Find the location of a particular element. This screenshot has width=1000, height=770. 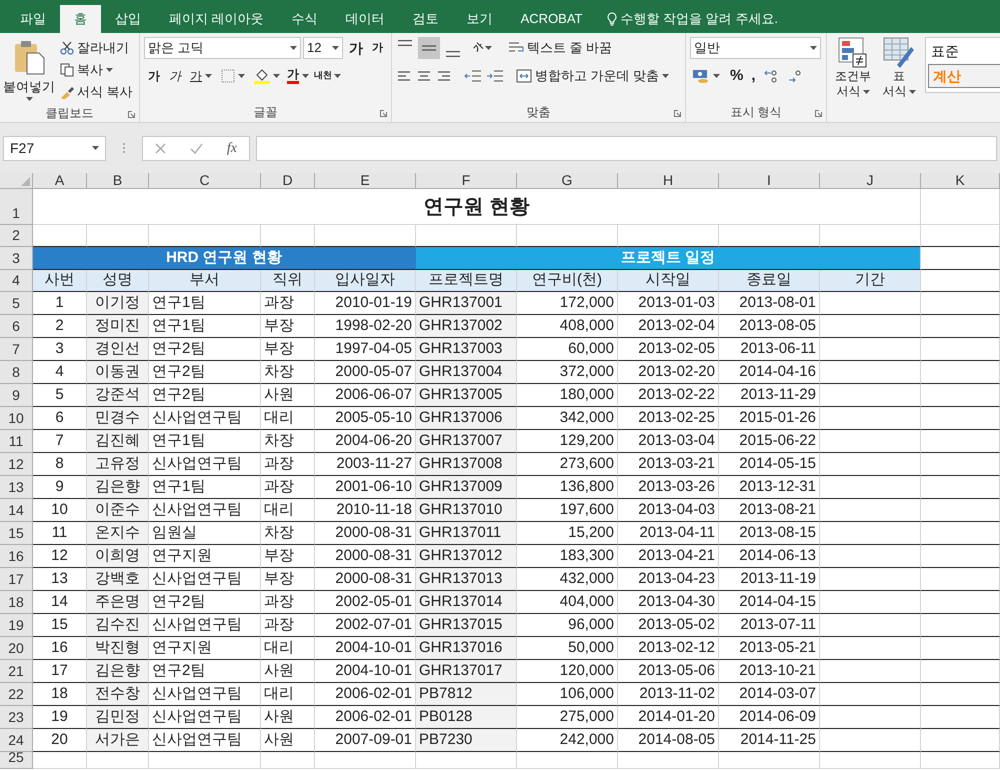

row-number: 11 is located at coordinates (16, 441).